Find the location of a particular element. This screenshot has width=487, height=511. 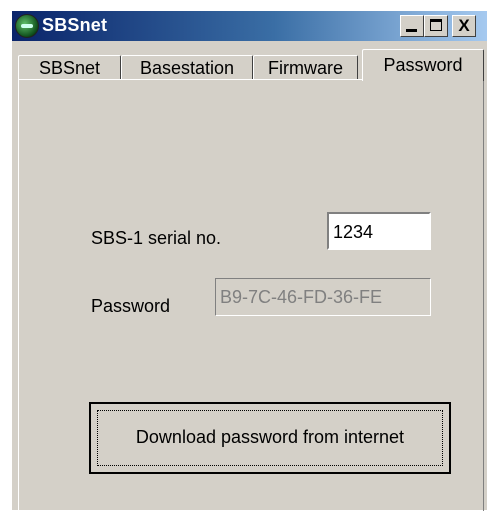

title-bar: SBSnet X is located at coordinates (249, 26).